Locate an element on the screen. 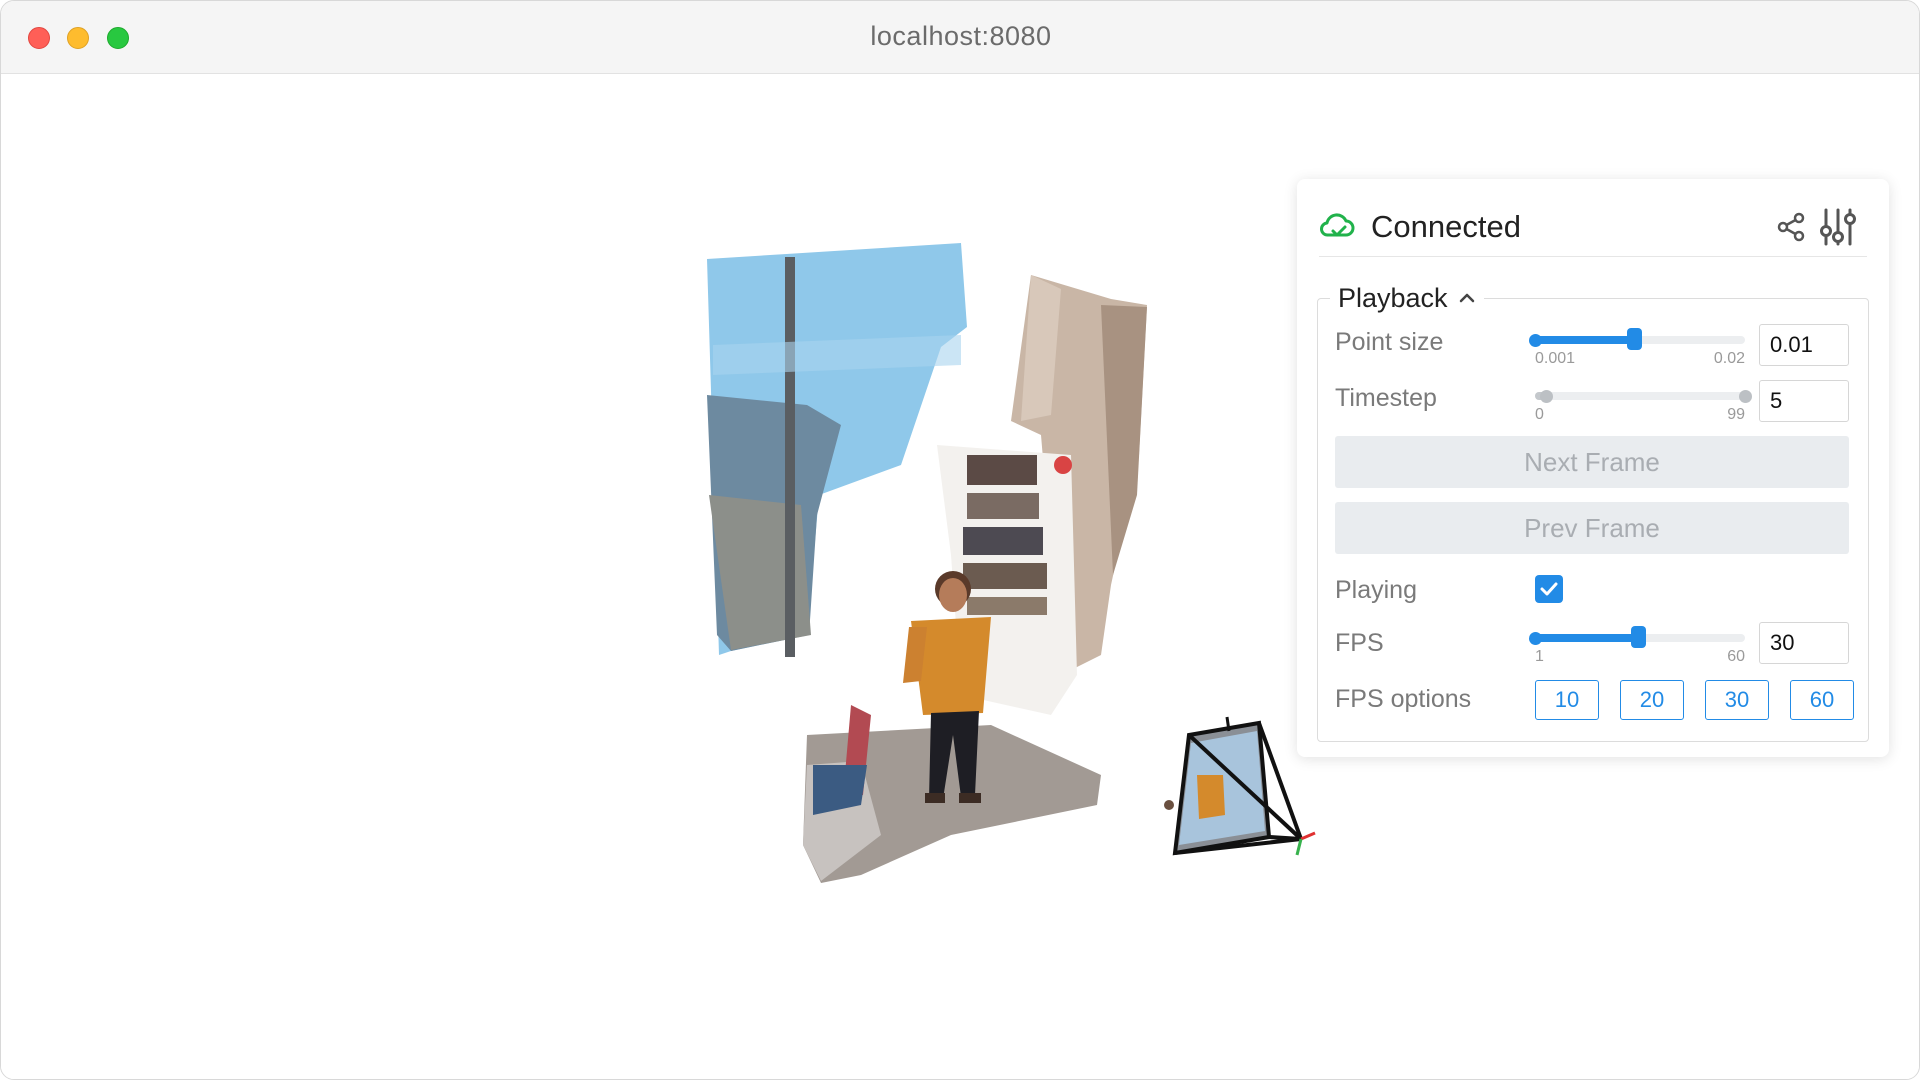  playing-checkbox is located at coordinates (1549, 589).